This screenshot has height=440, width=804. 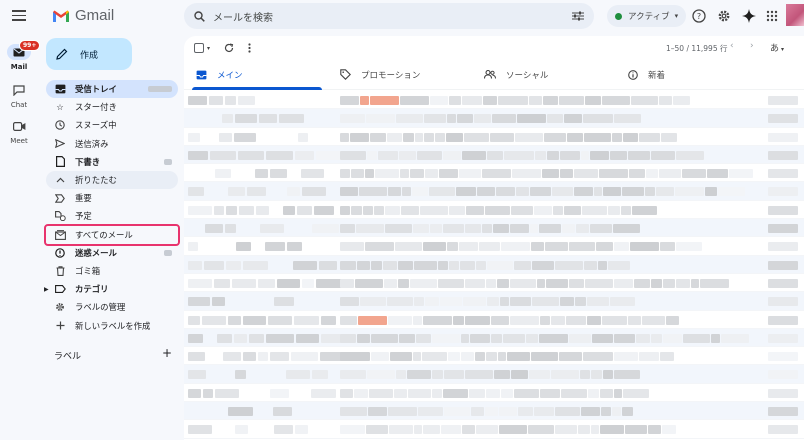 I want to click on search-bar: メールを検索, so click(x=389, y=16).